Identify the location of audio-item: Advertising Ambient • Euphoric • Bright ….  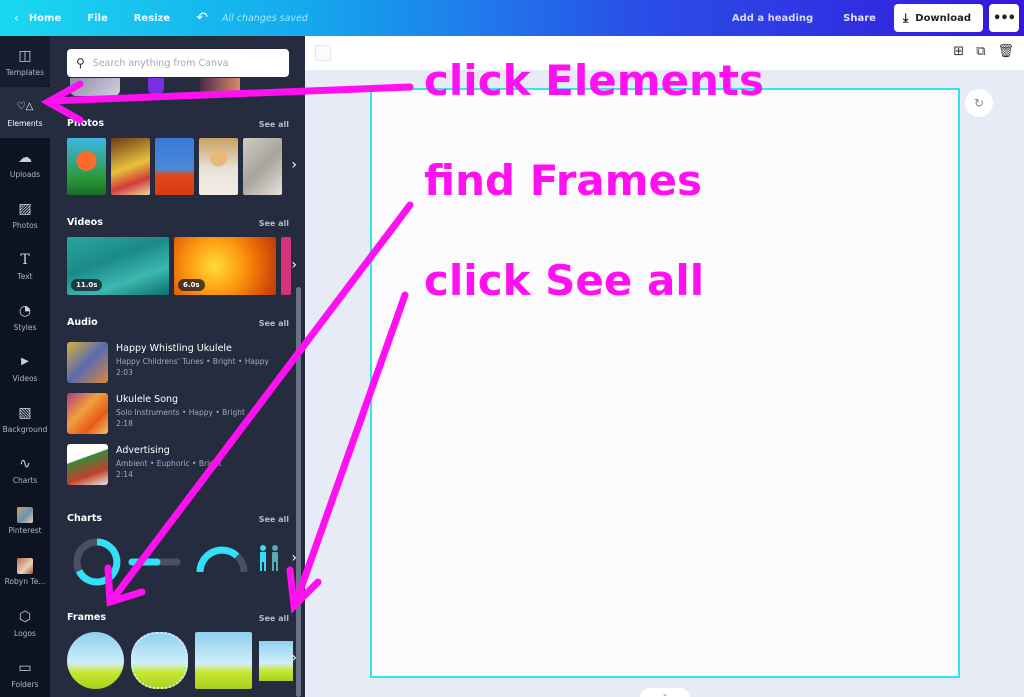
(179, 466).